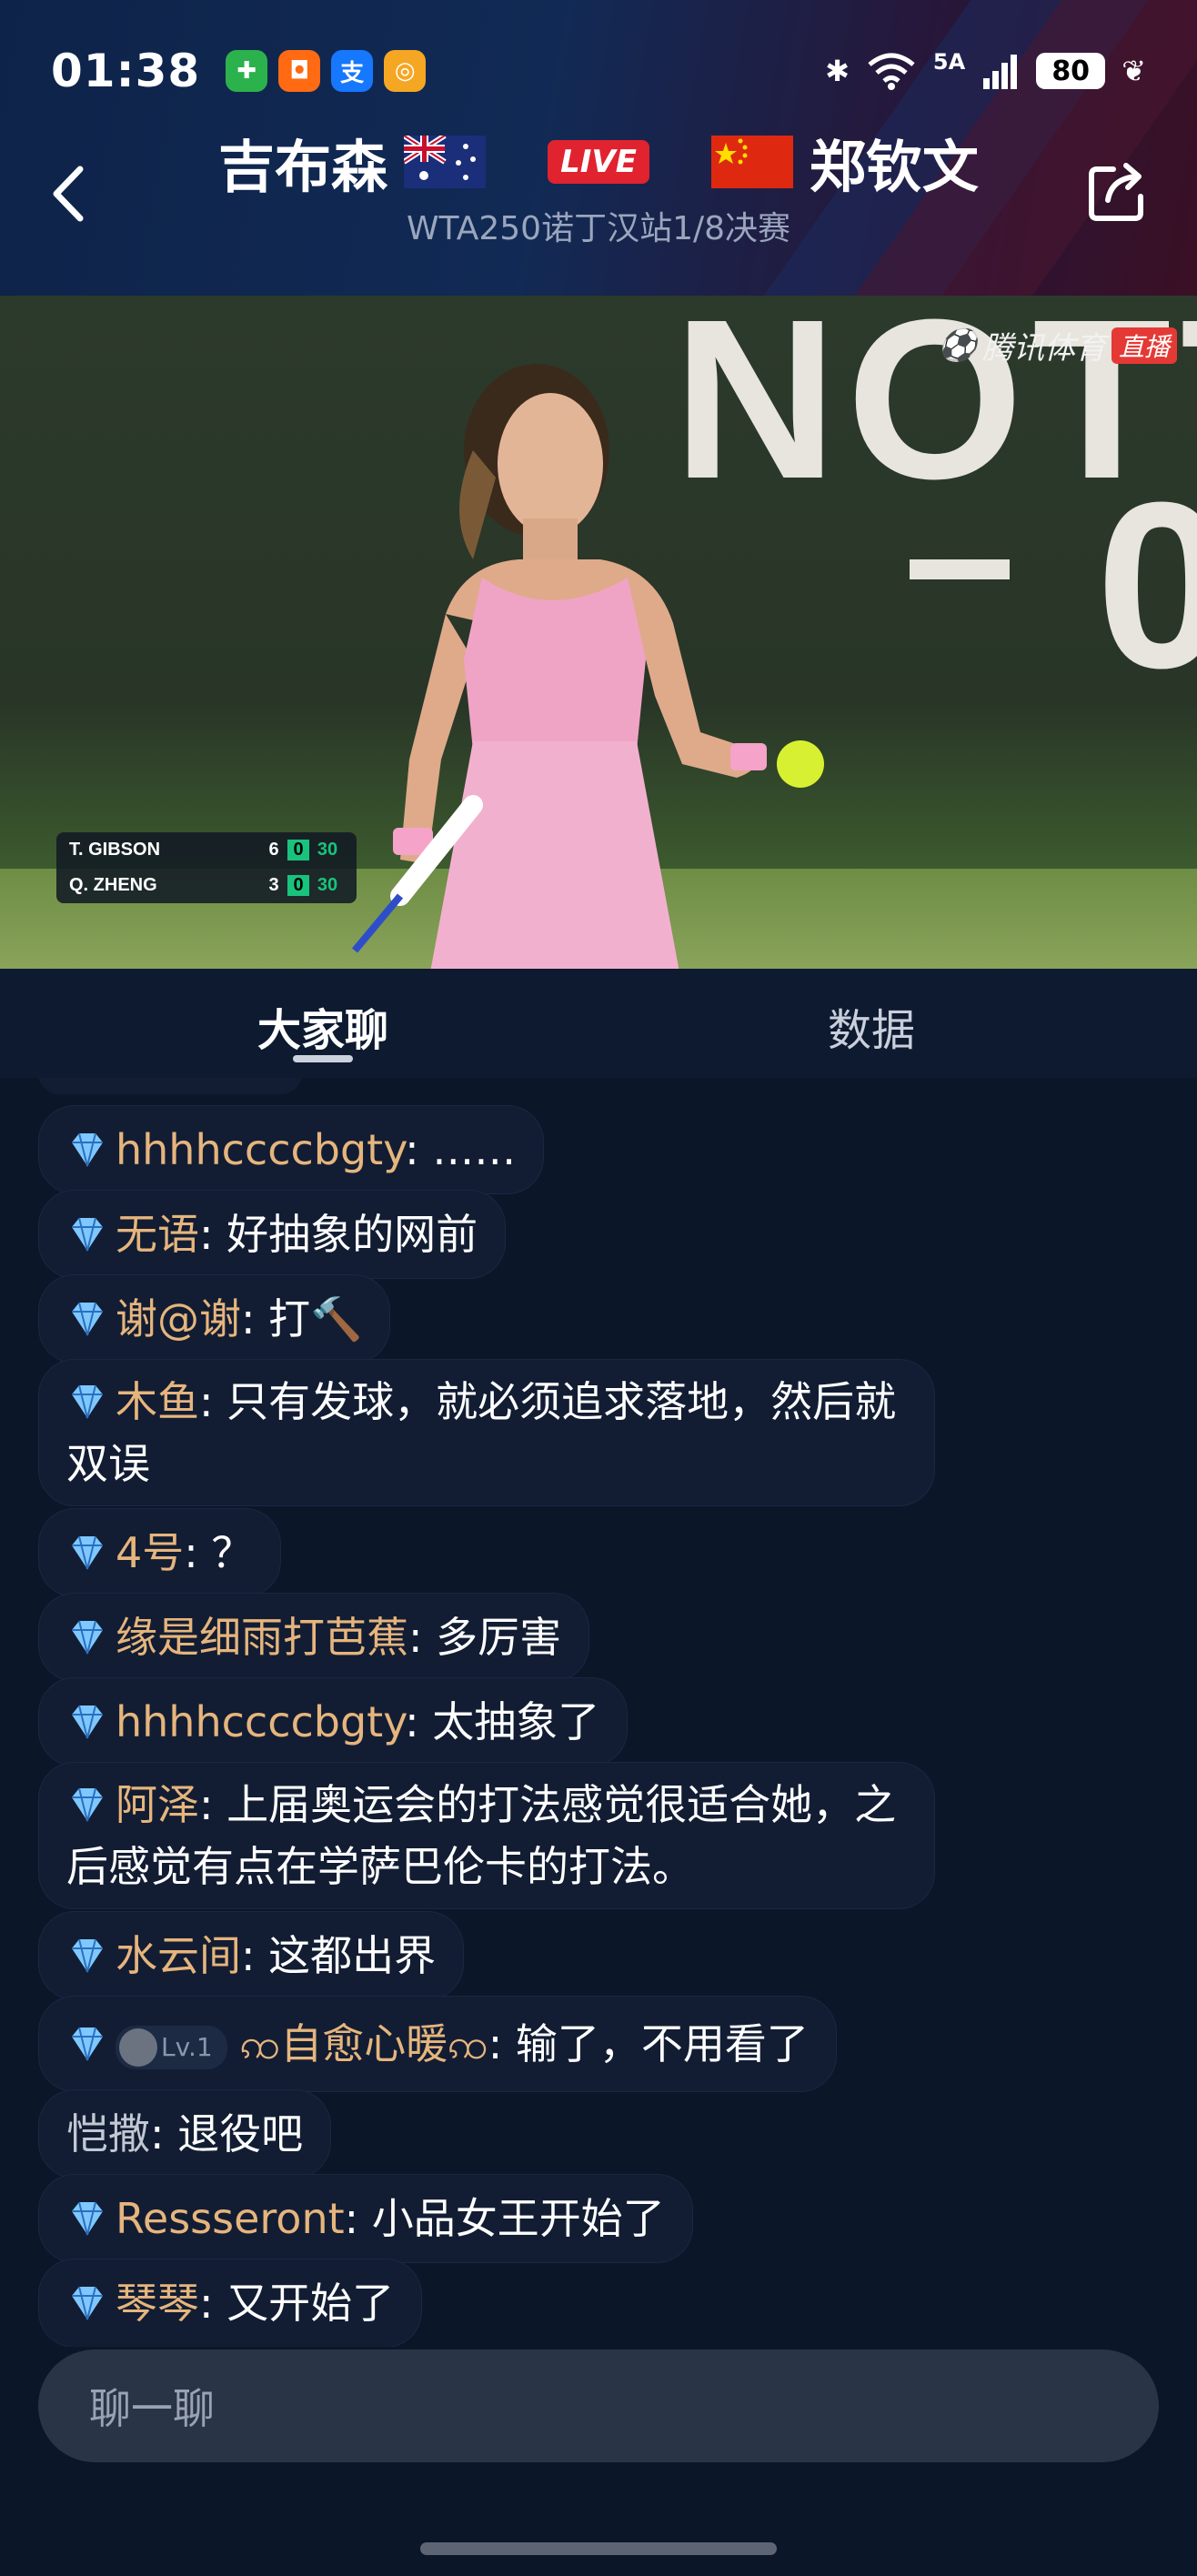  What do you see at coordinates (352, 71) in the screenshot?
I see `alipay-icon: 支` at bounding box center [352, 71].